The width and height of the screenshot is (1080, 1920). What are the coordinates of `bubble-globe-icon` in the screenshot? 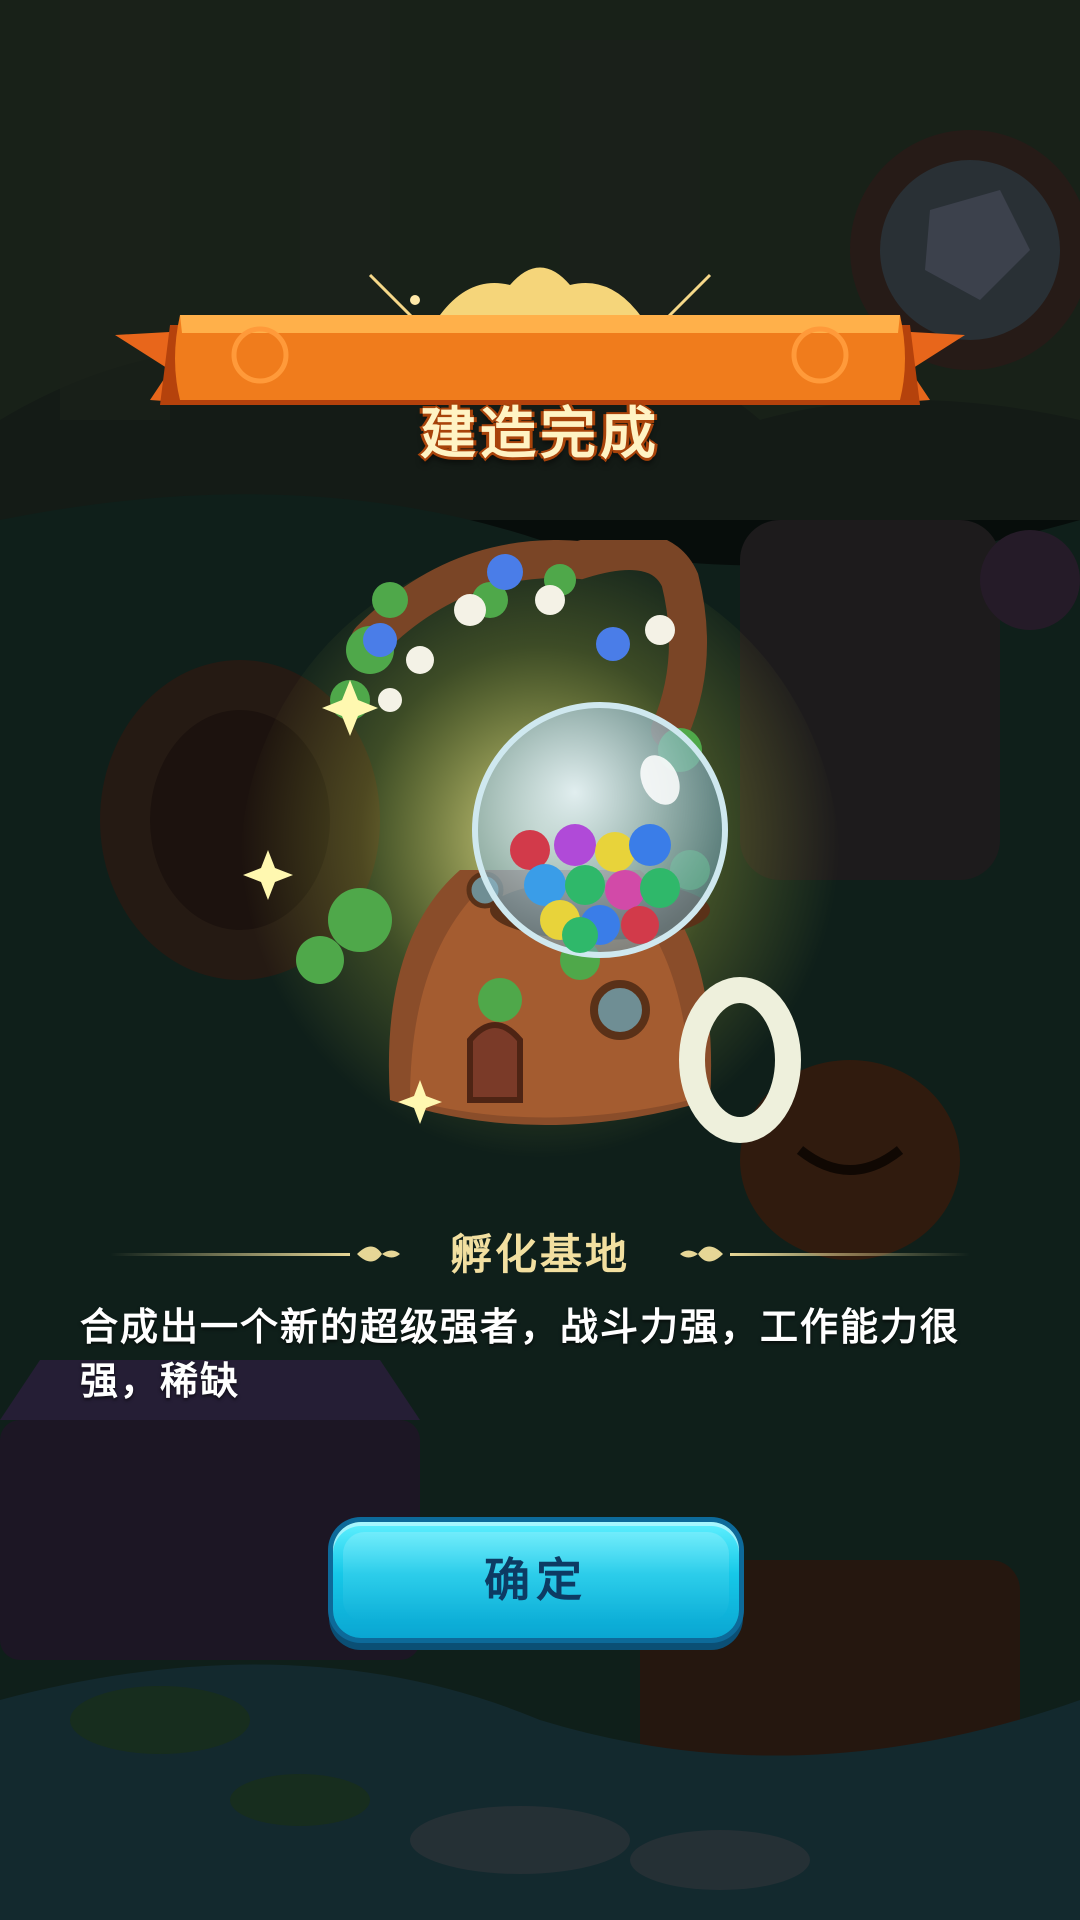 It's located at (600, 830).